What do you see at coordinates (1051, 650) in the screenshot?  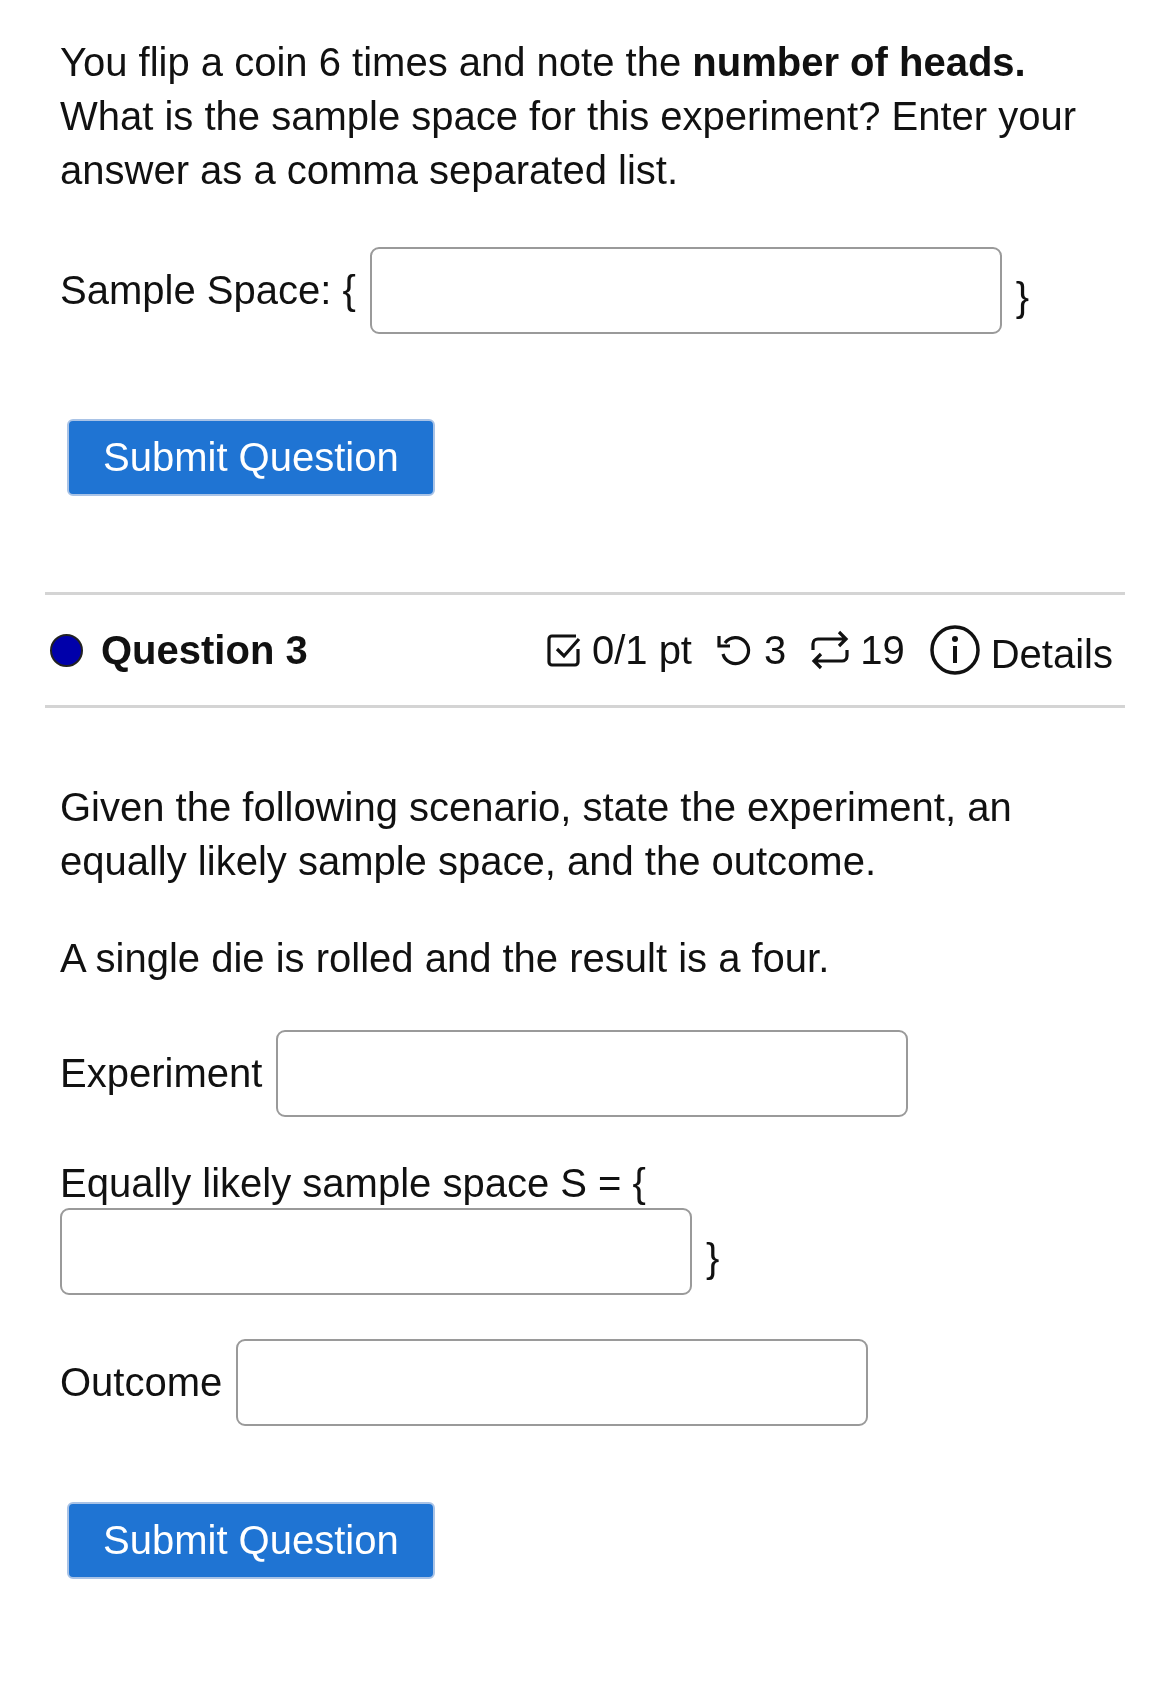 I see `details-link: Details` at bounding box center [1051, 650].